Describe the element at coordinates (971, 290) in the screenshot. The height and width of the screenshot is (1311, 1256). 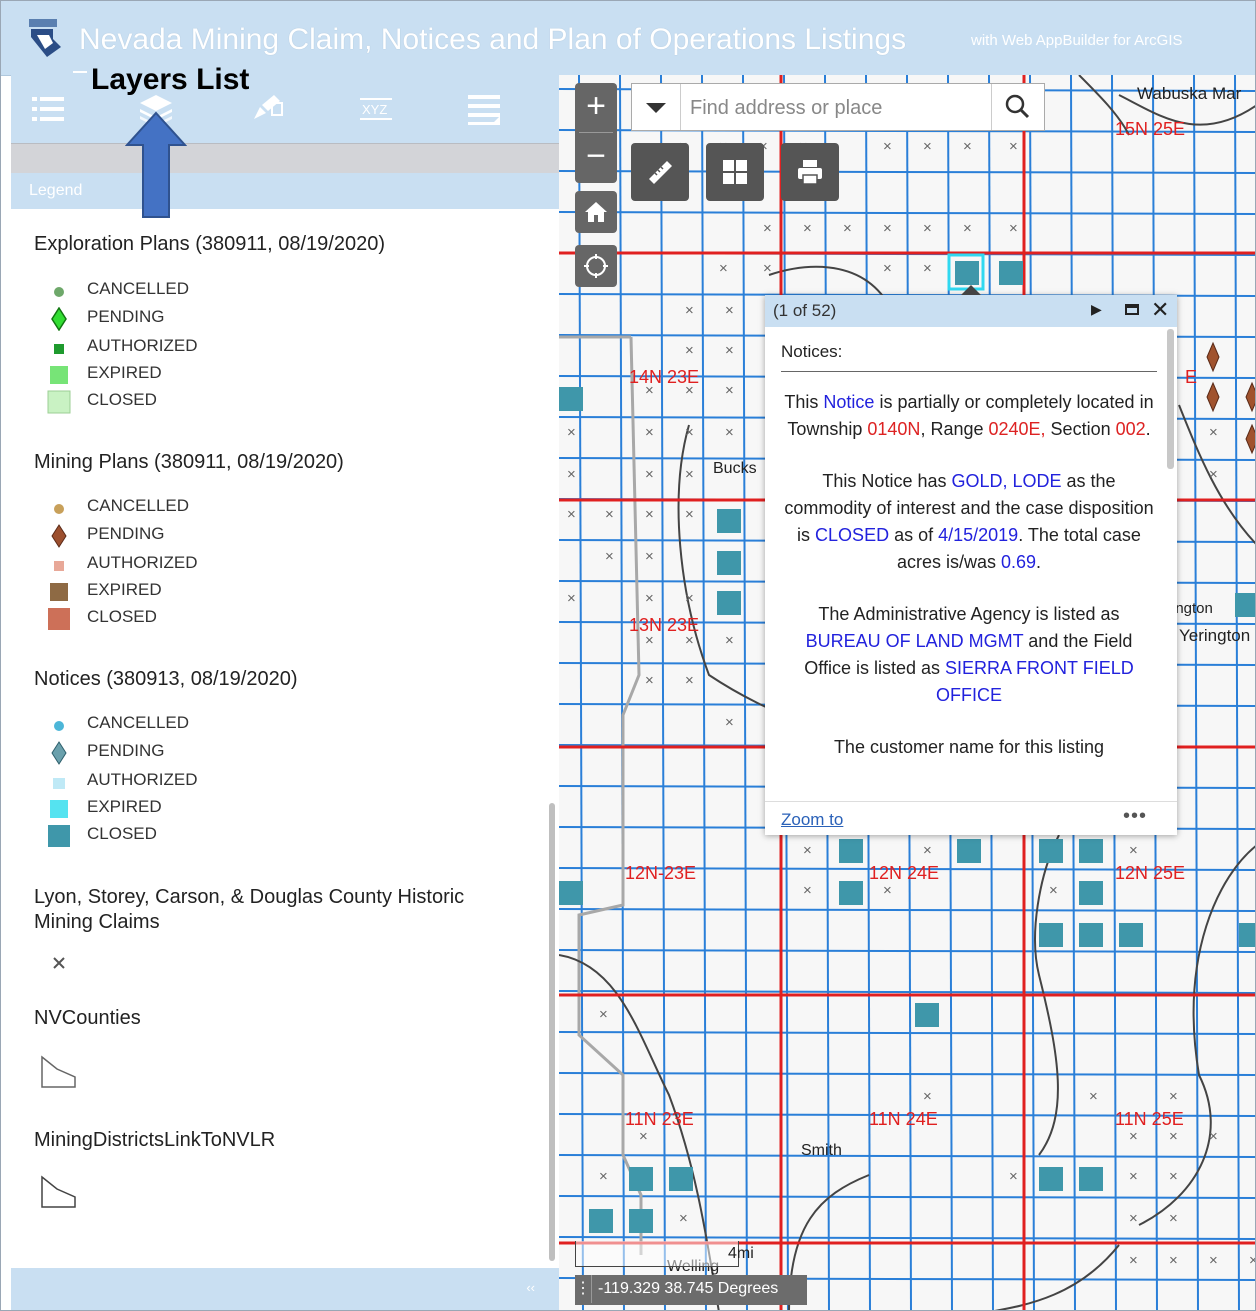
I see `popup-pointer` at that location.